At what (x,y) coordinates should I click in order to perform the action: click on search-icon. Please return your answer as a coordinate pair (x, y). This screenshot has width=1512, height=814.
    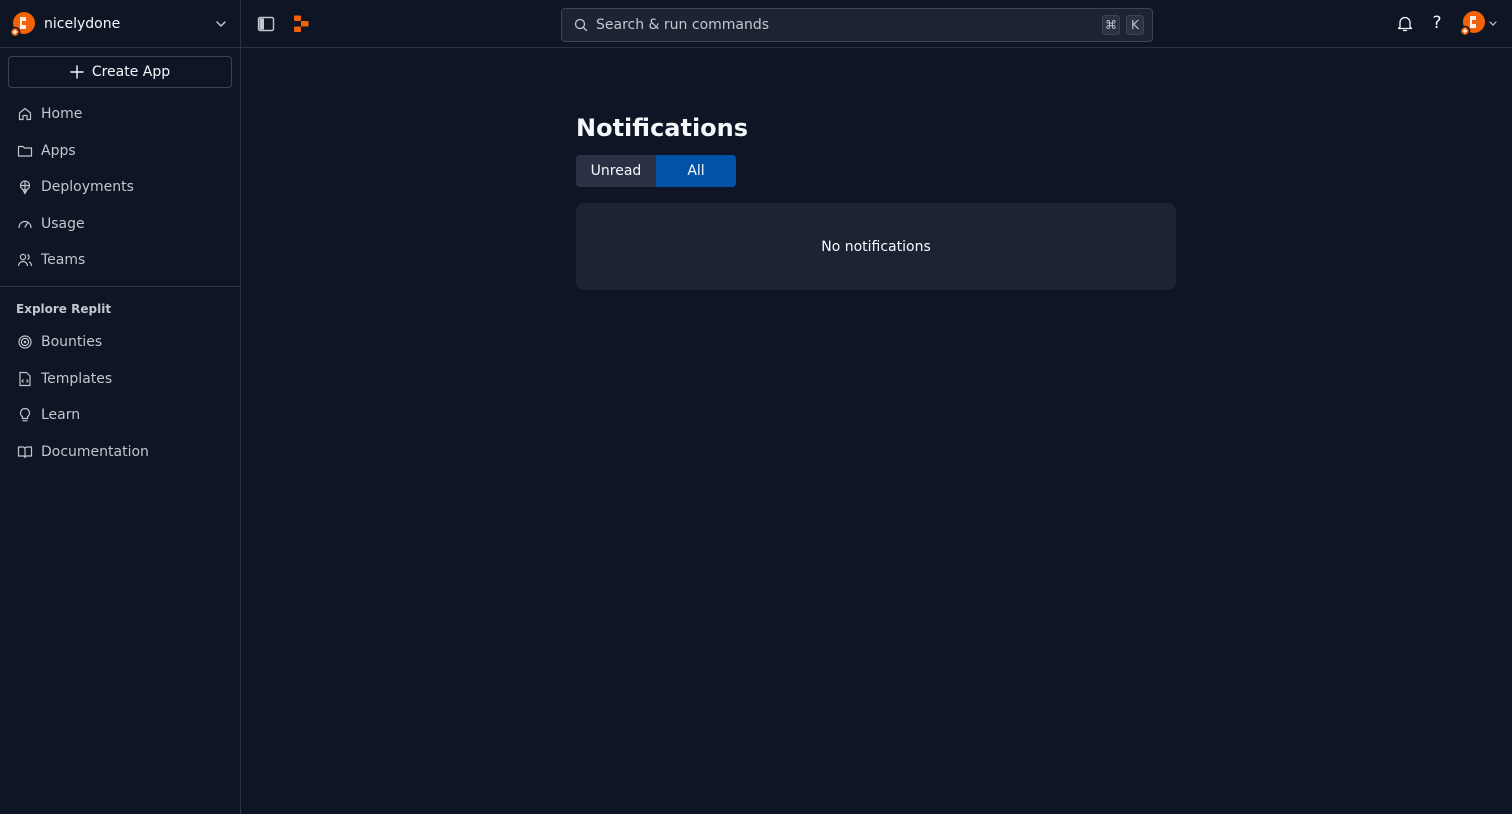
    Looking at the image, I should click on (581, 25).